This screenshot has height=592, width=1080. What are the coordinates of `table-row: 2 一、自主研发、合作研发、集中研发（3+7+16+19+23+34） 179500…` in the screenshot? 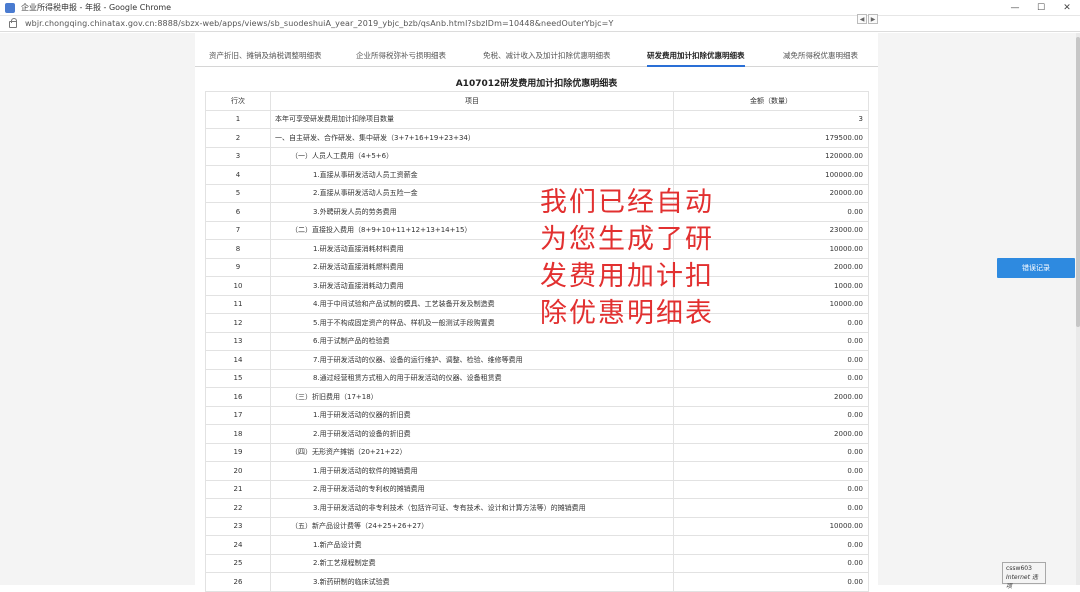 It's located at (537, 138).